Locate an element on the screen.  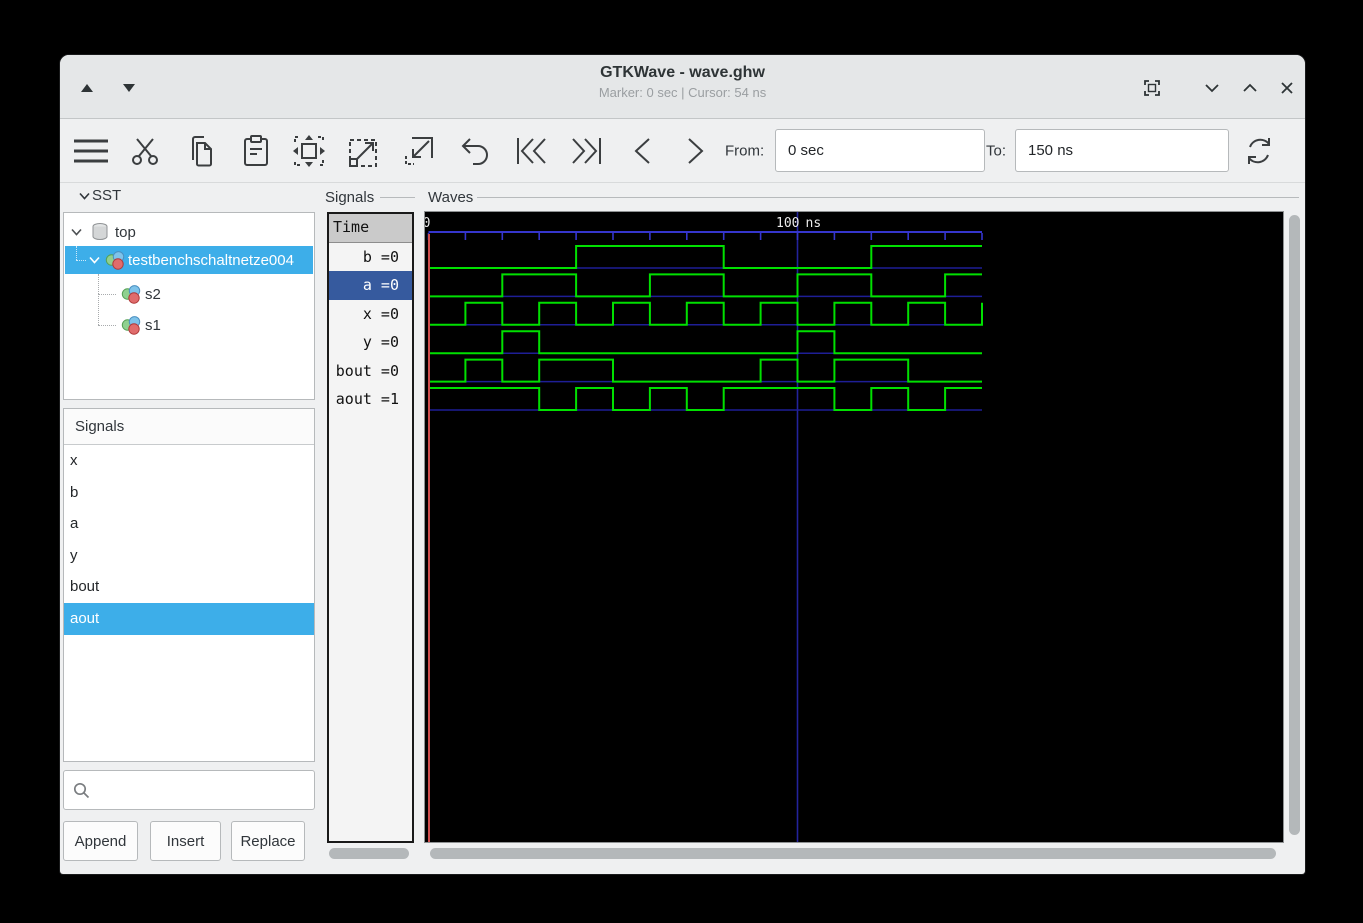
tree-item-label: top is located at coordinates (125, 232).